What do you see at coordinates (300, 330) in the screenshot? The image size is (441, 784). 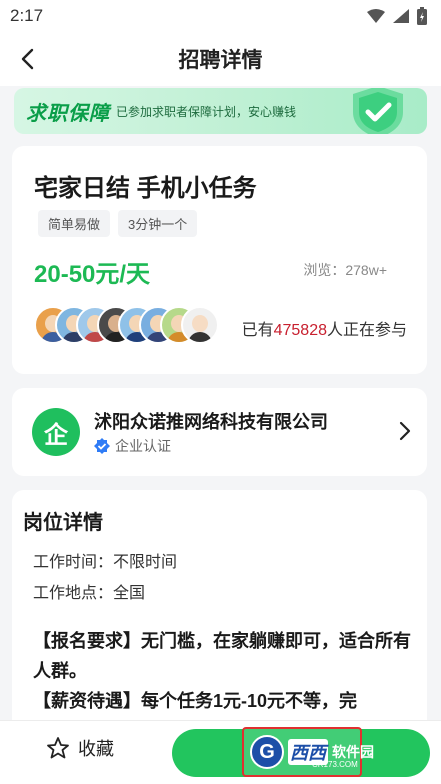 I see `participants-number: 475828` at bounding box center [300, 330].